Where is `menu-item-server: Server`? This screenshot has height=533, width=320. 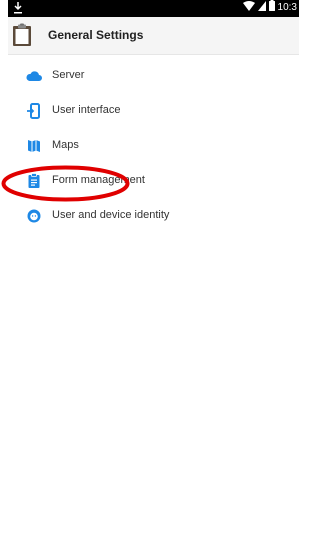
menu-item-server: Server is located at coordinates (153, 75).